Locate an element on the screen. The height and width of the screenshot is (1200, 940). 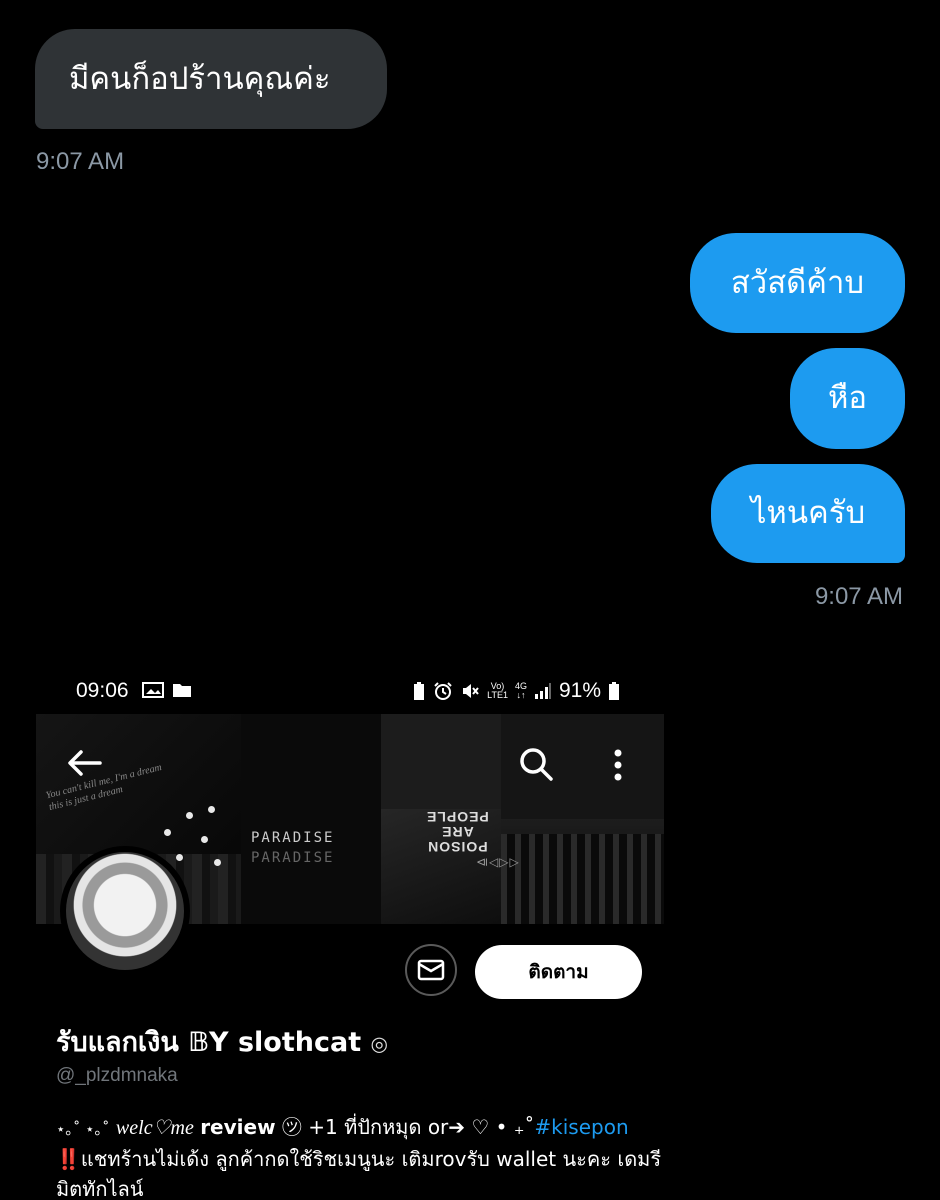
people-are-poison-text: POISON ARE PEOPLE is located at coordinates (457, 832).